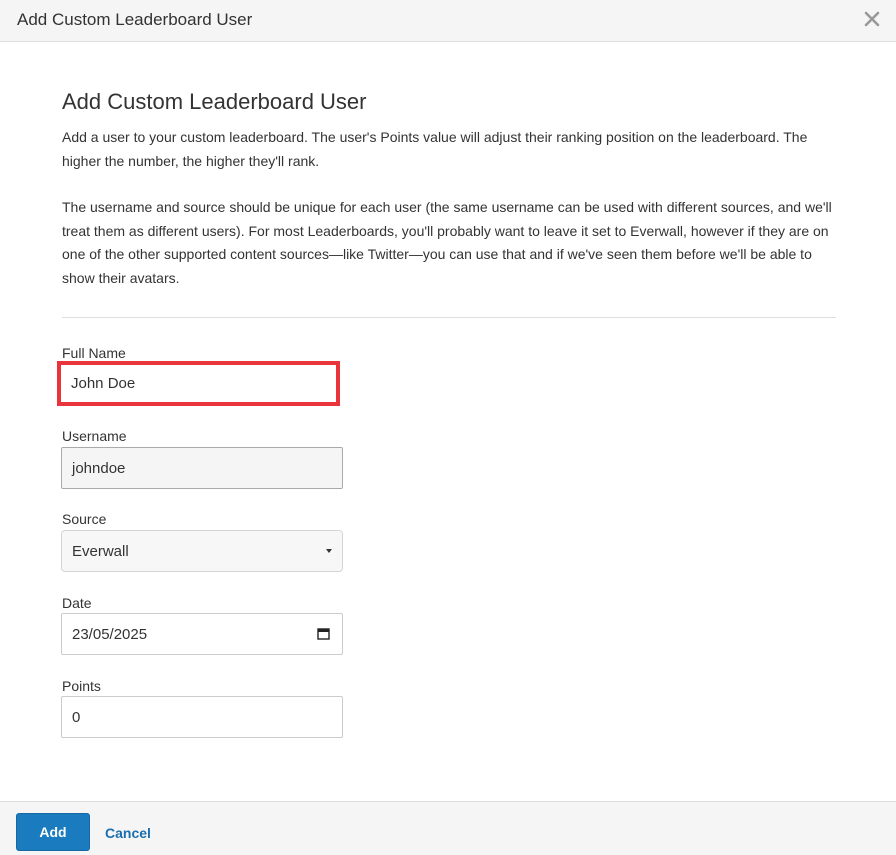 Image resolution: width=896 pixels, height=855 pixels. I want to click on points-label: Points, so click(81, 686).